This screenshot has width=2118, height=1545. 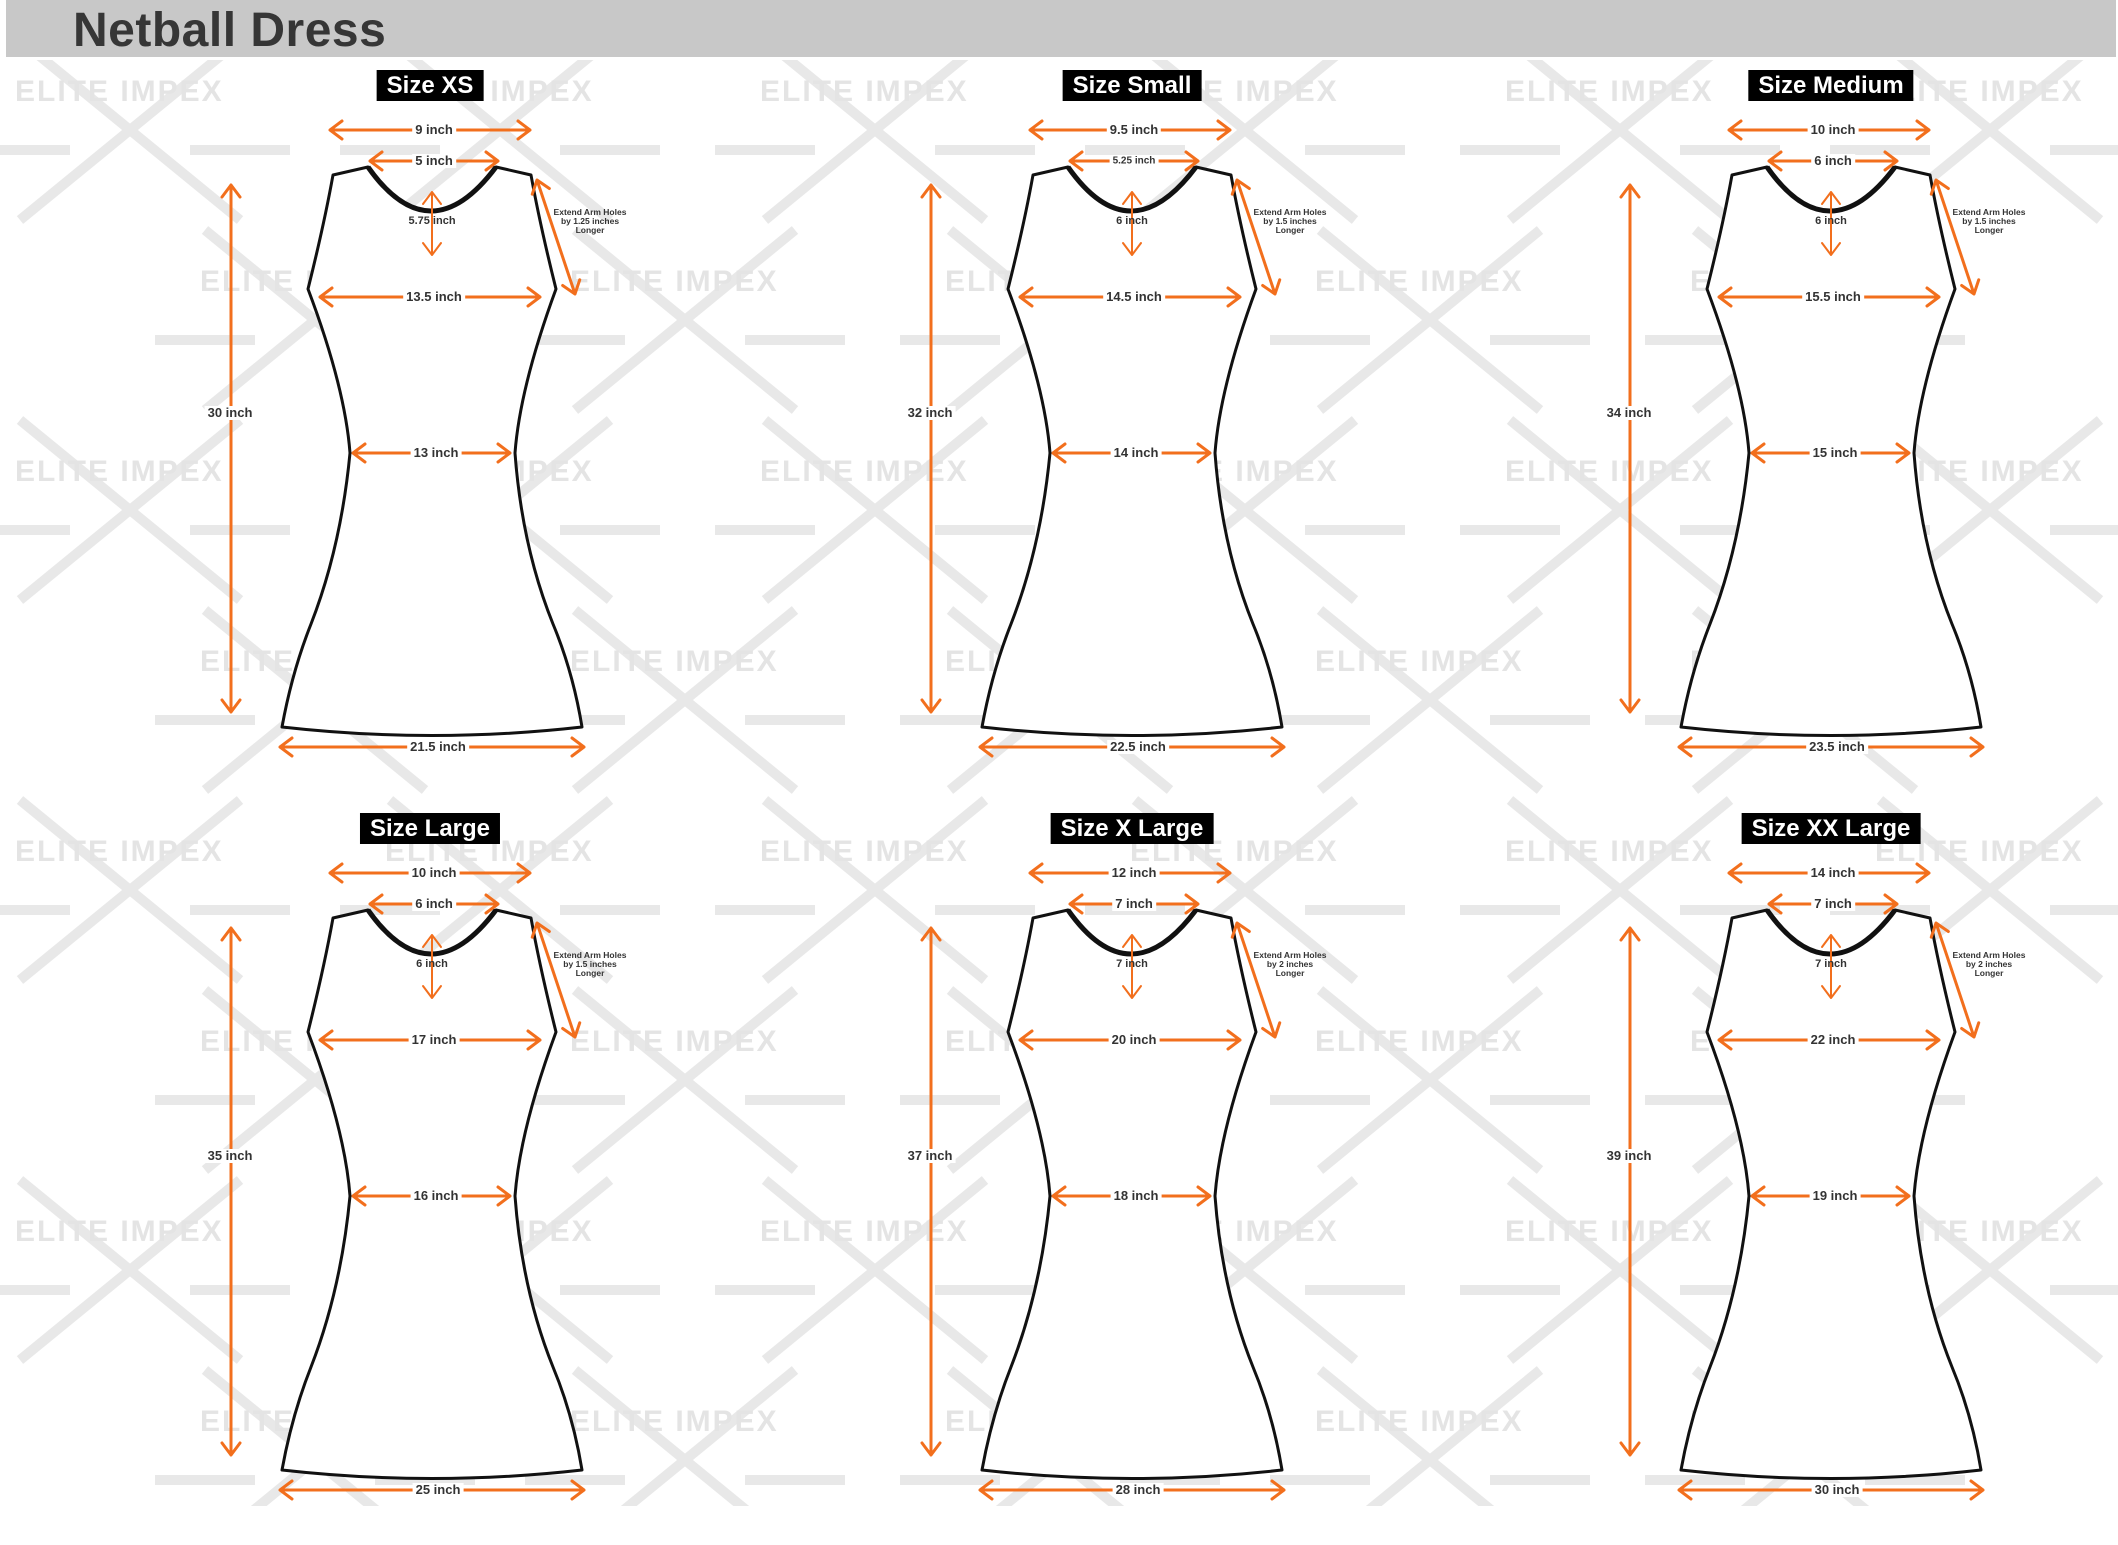 What do you see at coordinates (1136, 453) in the screenshot?
I see `waist-label: 14 inch` at bounding box center [1136, 453].